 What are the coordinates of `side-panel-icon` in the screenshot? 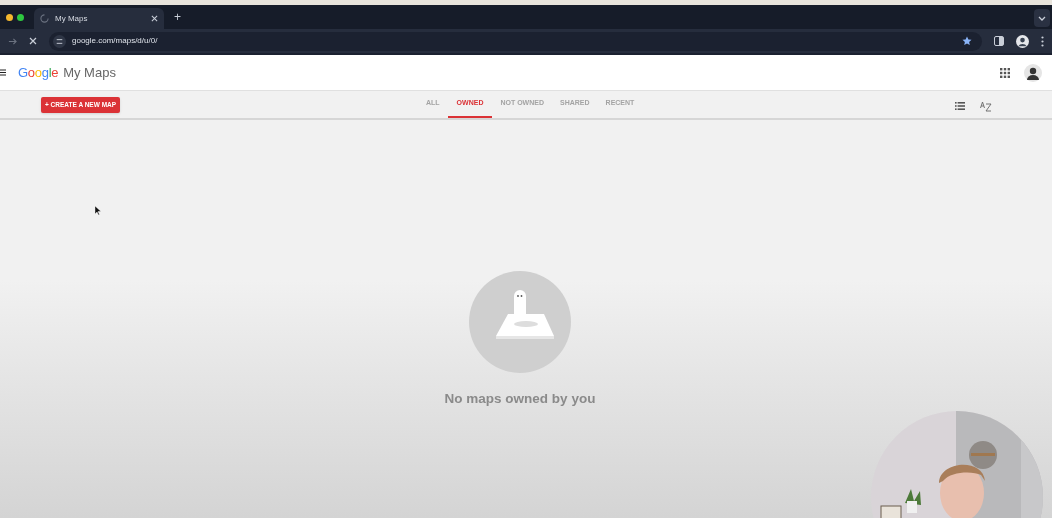 It's located at (999, 41).